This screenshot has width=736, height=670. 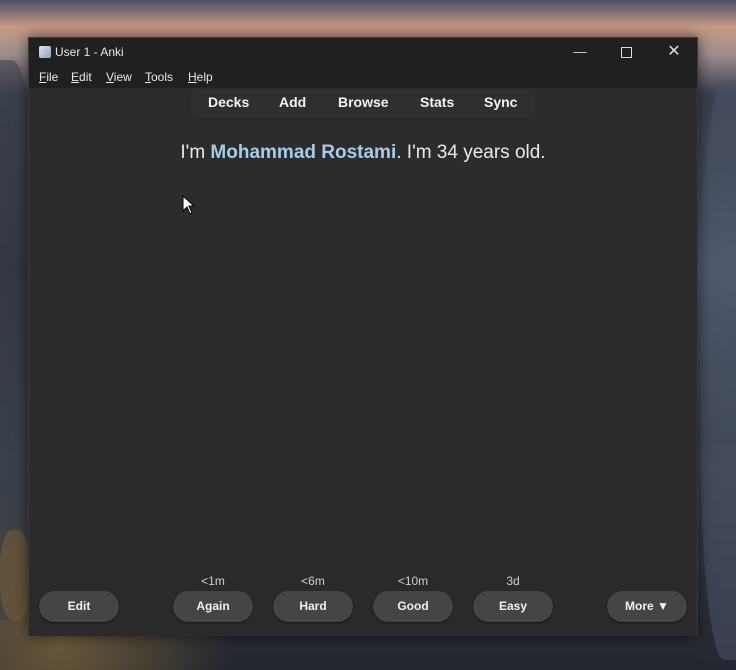 What do you see at coordinates (228, 102) in the screenshot?
I see `toolbar-decks: Decks` at bounding box center [228, 102].